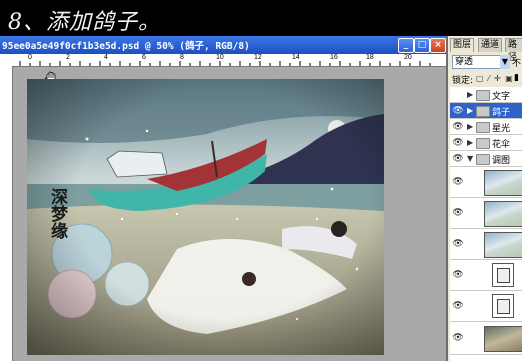 Image resolution: width=522 pixels, height=361 pixels. What do you see at coordinates (501, 161) in the screenshot?
I see `layer-name: 调图` at bounding box center [501, 161].